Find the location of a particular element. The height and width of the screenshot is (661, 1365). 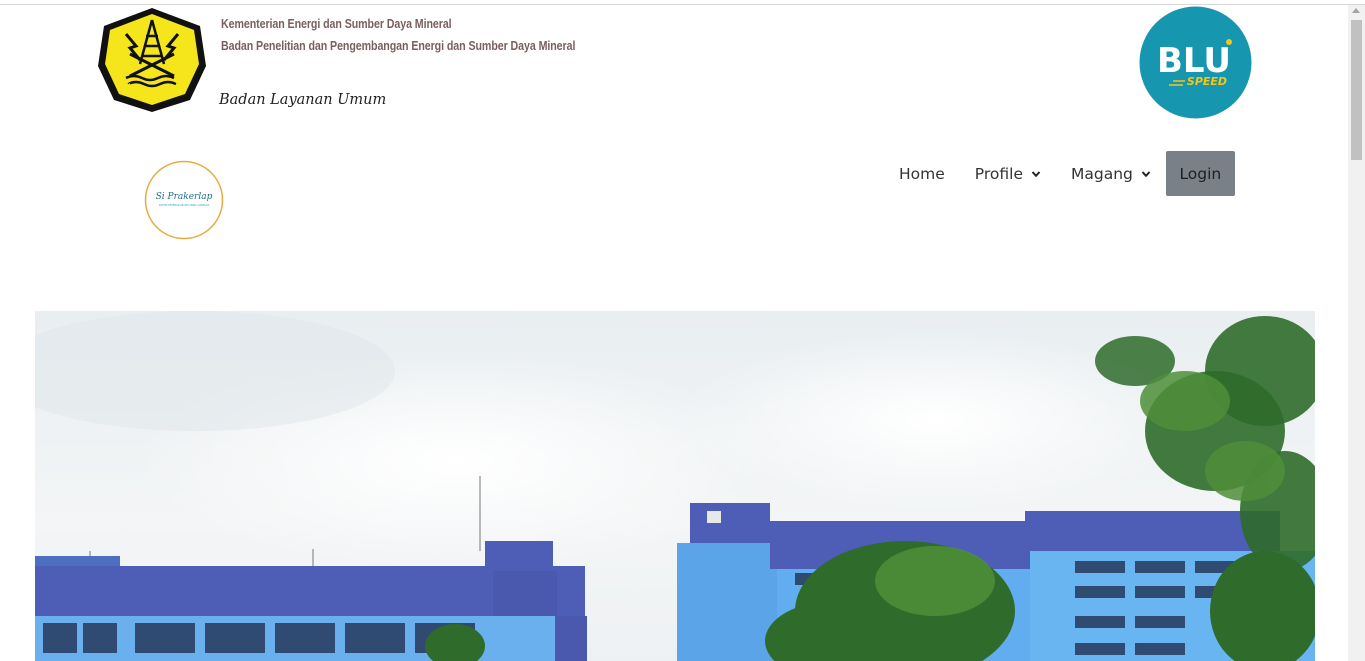

nav-magang-label: Magang is located at coordinates (1101, 173).